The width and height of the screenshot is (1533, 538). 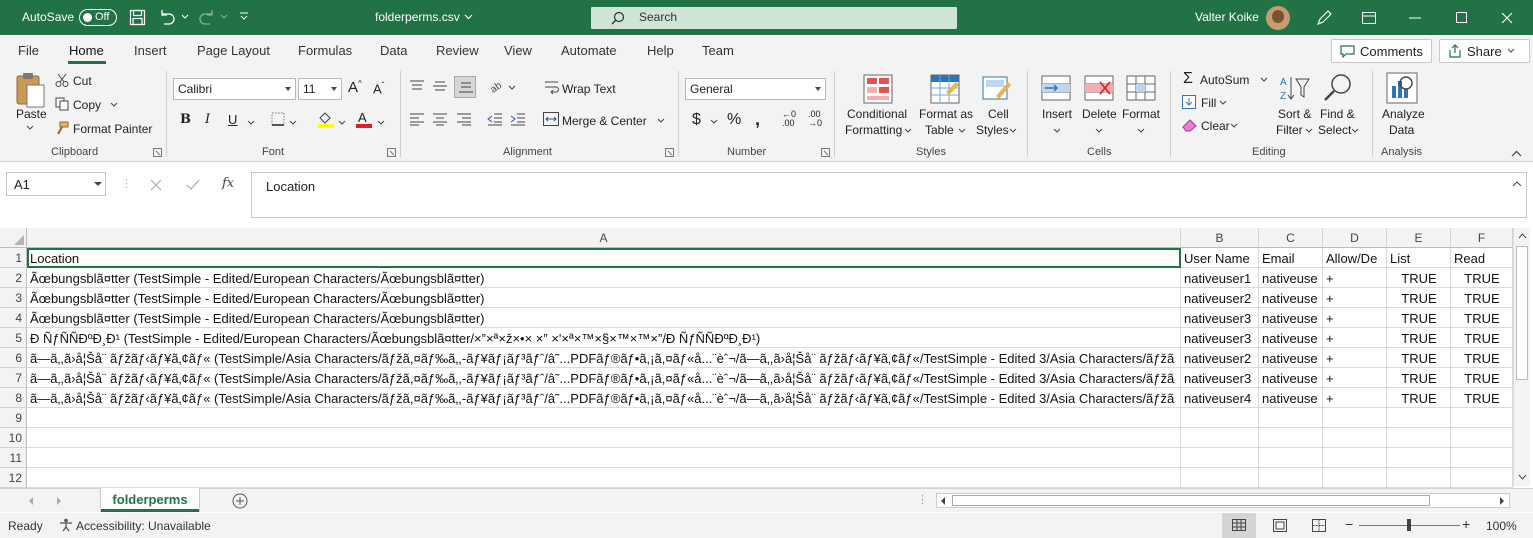 I want to click on cell-c11, so click(x=1291, y=458).